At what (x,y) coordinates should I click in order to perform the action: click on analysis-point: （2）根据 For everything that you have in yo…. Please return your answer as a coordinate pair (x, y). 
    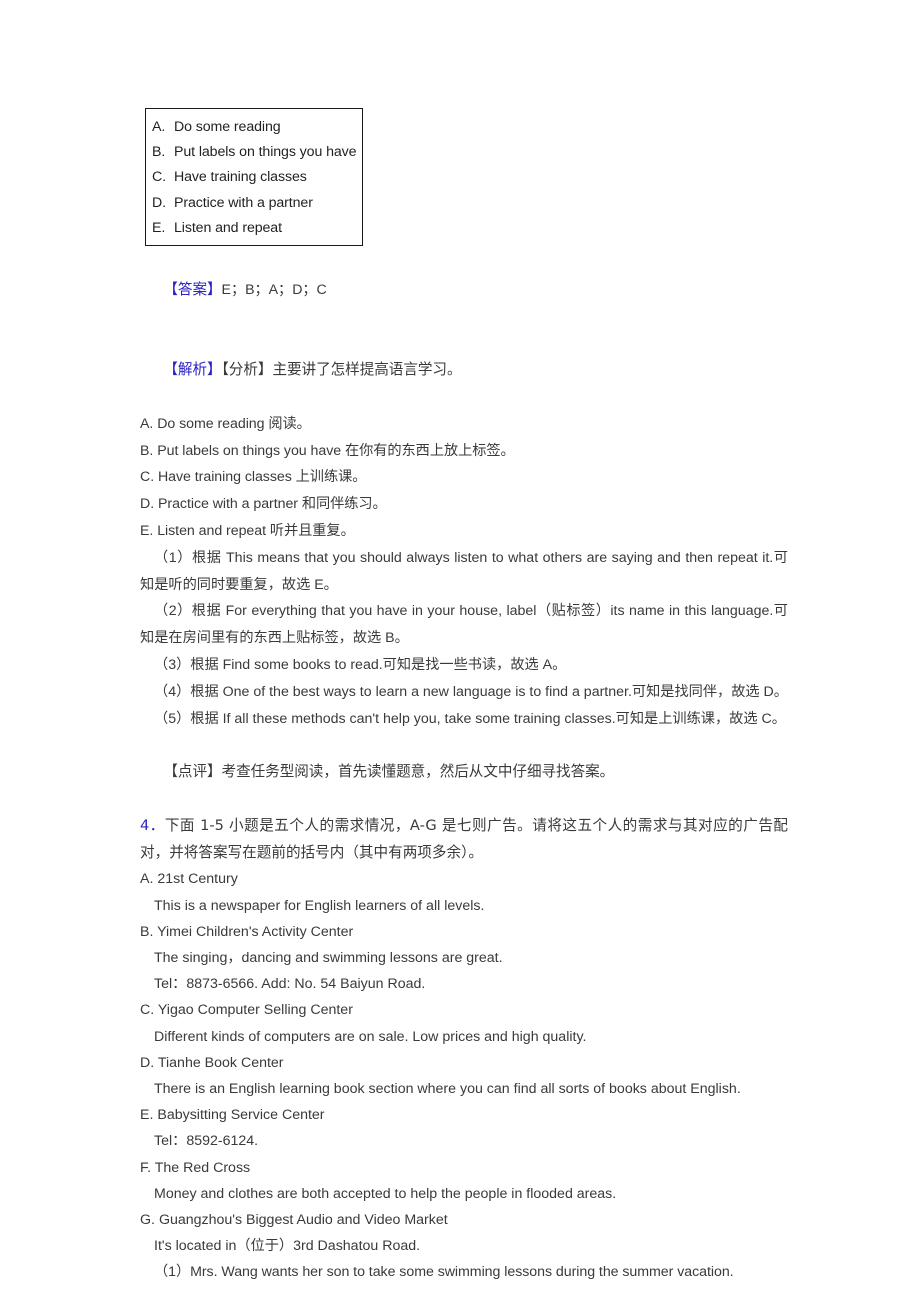
    Looking at the image, I should click on (464, 625).